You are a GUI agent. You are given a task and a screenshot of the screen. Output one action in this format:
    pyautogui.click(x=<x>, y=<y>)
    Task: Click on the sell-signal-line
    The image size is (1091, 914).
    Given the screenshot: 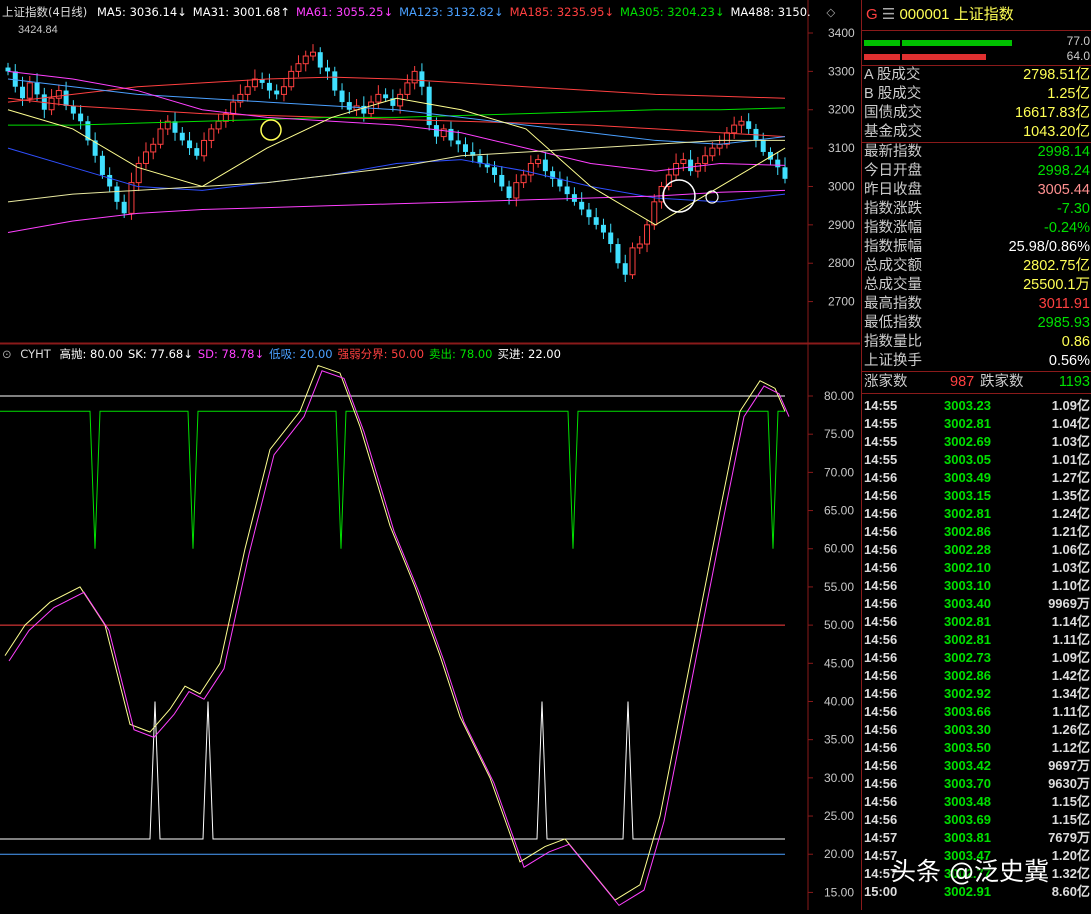 What is the action you would take?
    pyautogui.click(x=392, y=479)
    